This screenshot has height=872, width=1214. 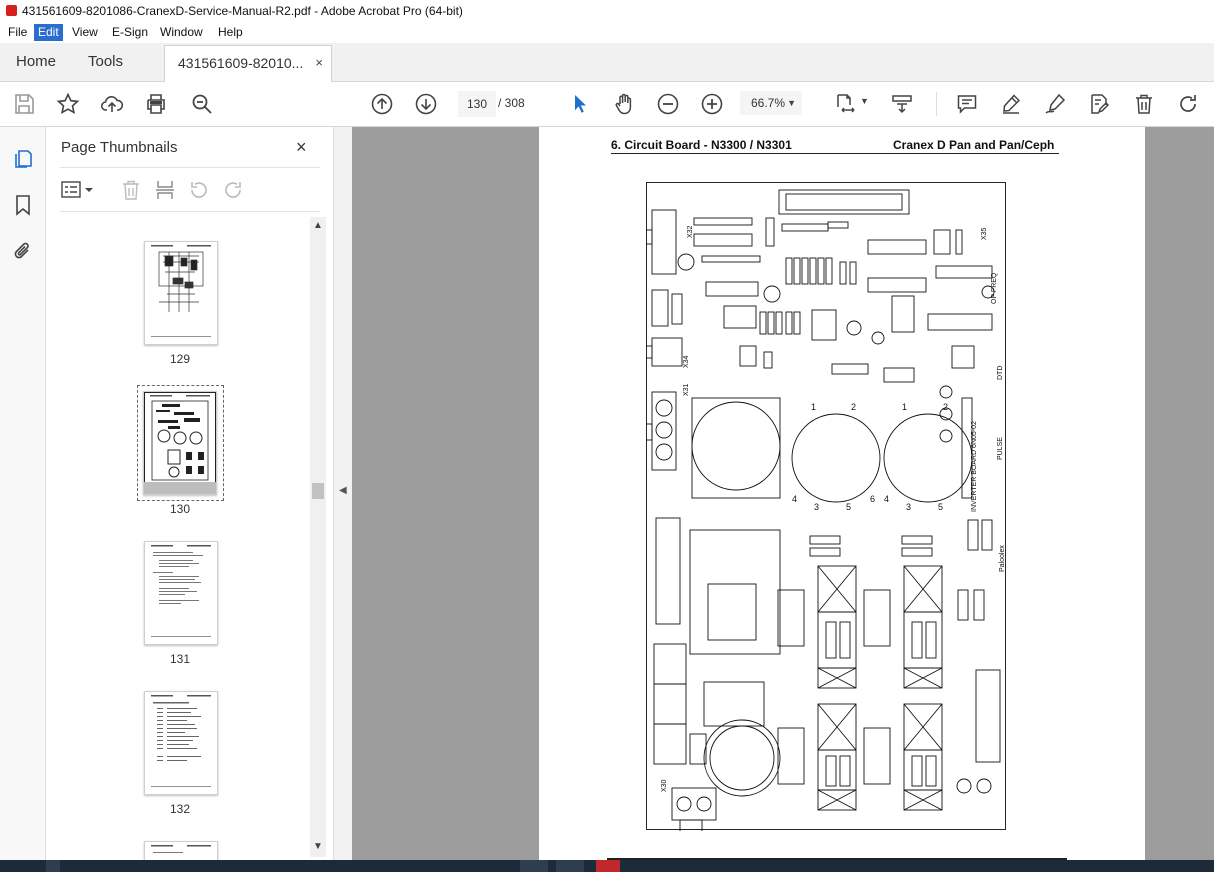 What do you see at coordinates (78, 190) in the screenshot?
I see `thumbnail-options-icon` at bounding box center [78, 190].